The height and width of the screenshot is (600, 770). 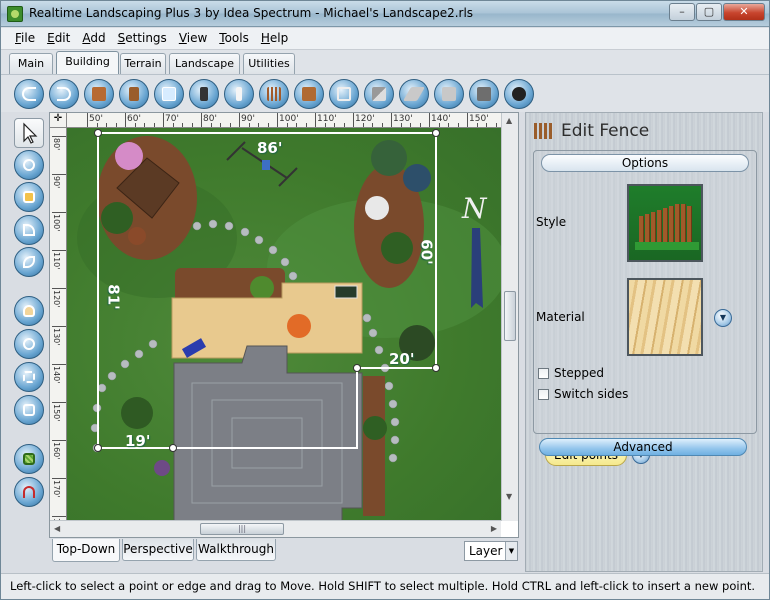 What do you see at coordinates (29, 165) in the screenshot?
I see `rotate-tool-button` at bounding box center [29, 165].